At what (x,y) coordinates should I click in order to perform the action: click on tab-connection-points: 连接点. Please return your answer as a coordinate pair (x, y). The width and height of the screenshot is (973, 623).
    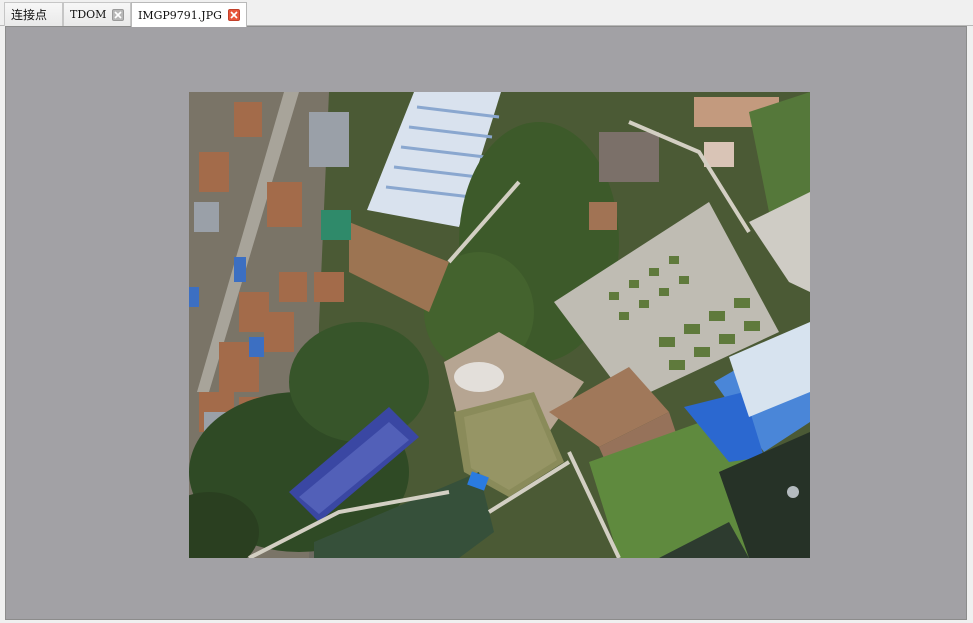
    Looking at the image, I should click on (33, 14).